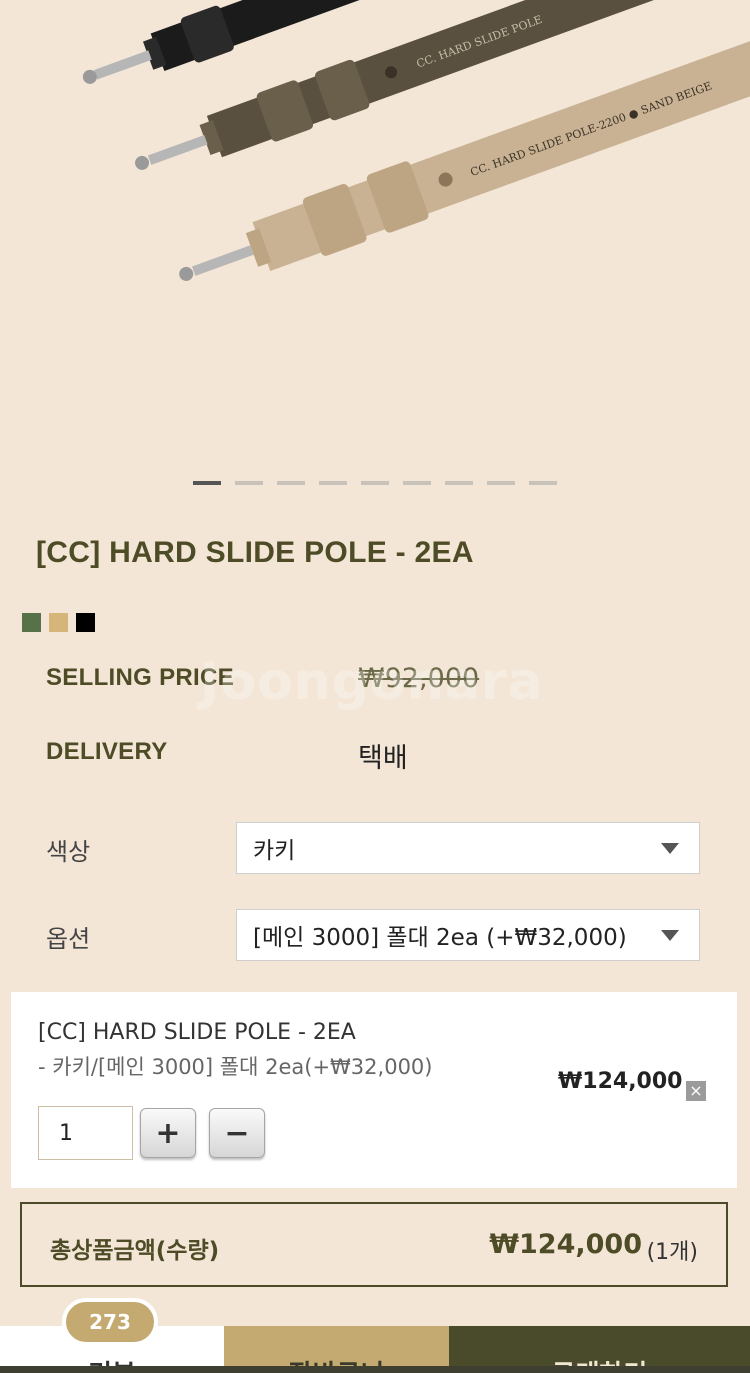 Image resolution: width=750 pixels, height=1373 pixels. Describe the element at coordinates (440, 938) in the screenshot. I see `option-select-value: [메인 3000] 폴대 2ea (+₩32,000)` at that location.